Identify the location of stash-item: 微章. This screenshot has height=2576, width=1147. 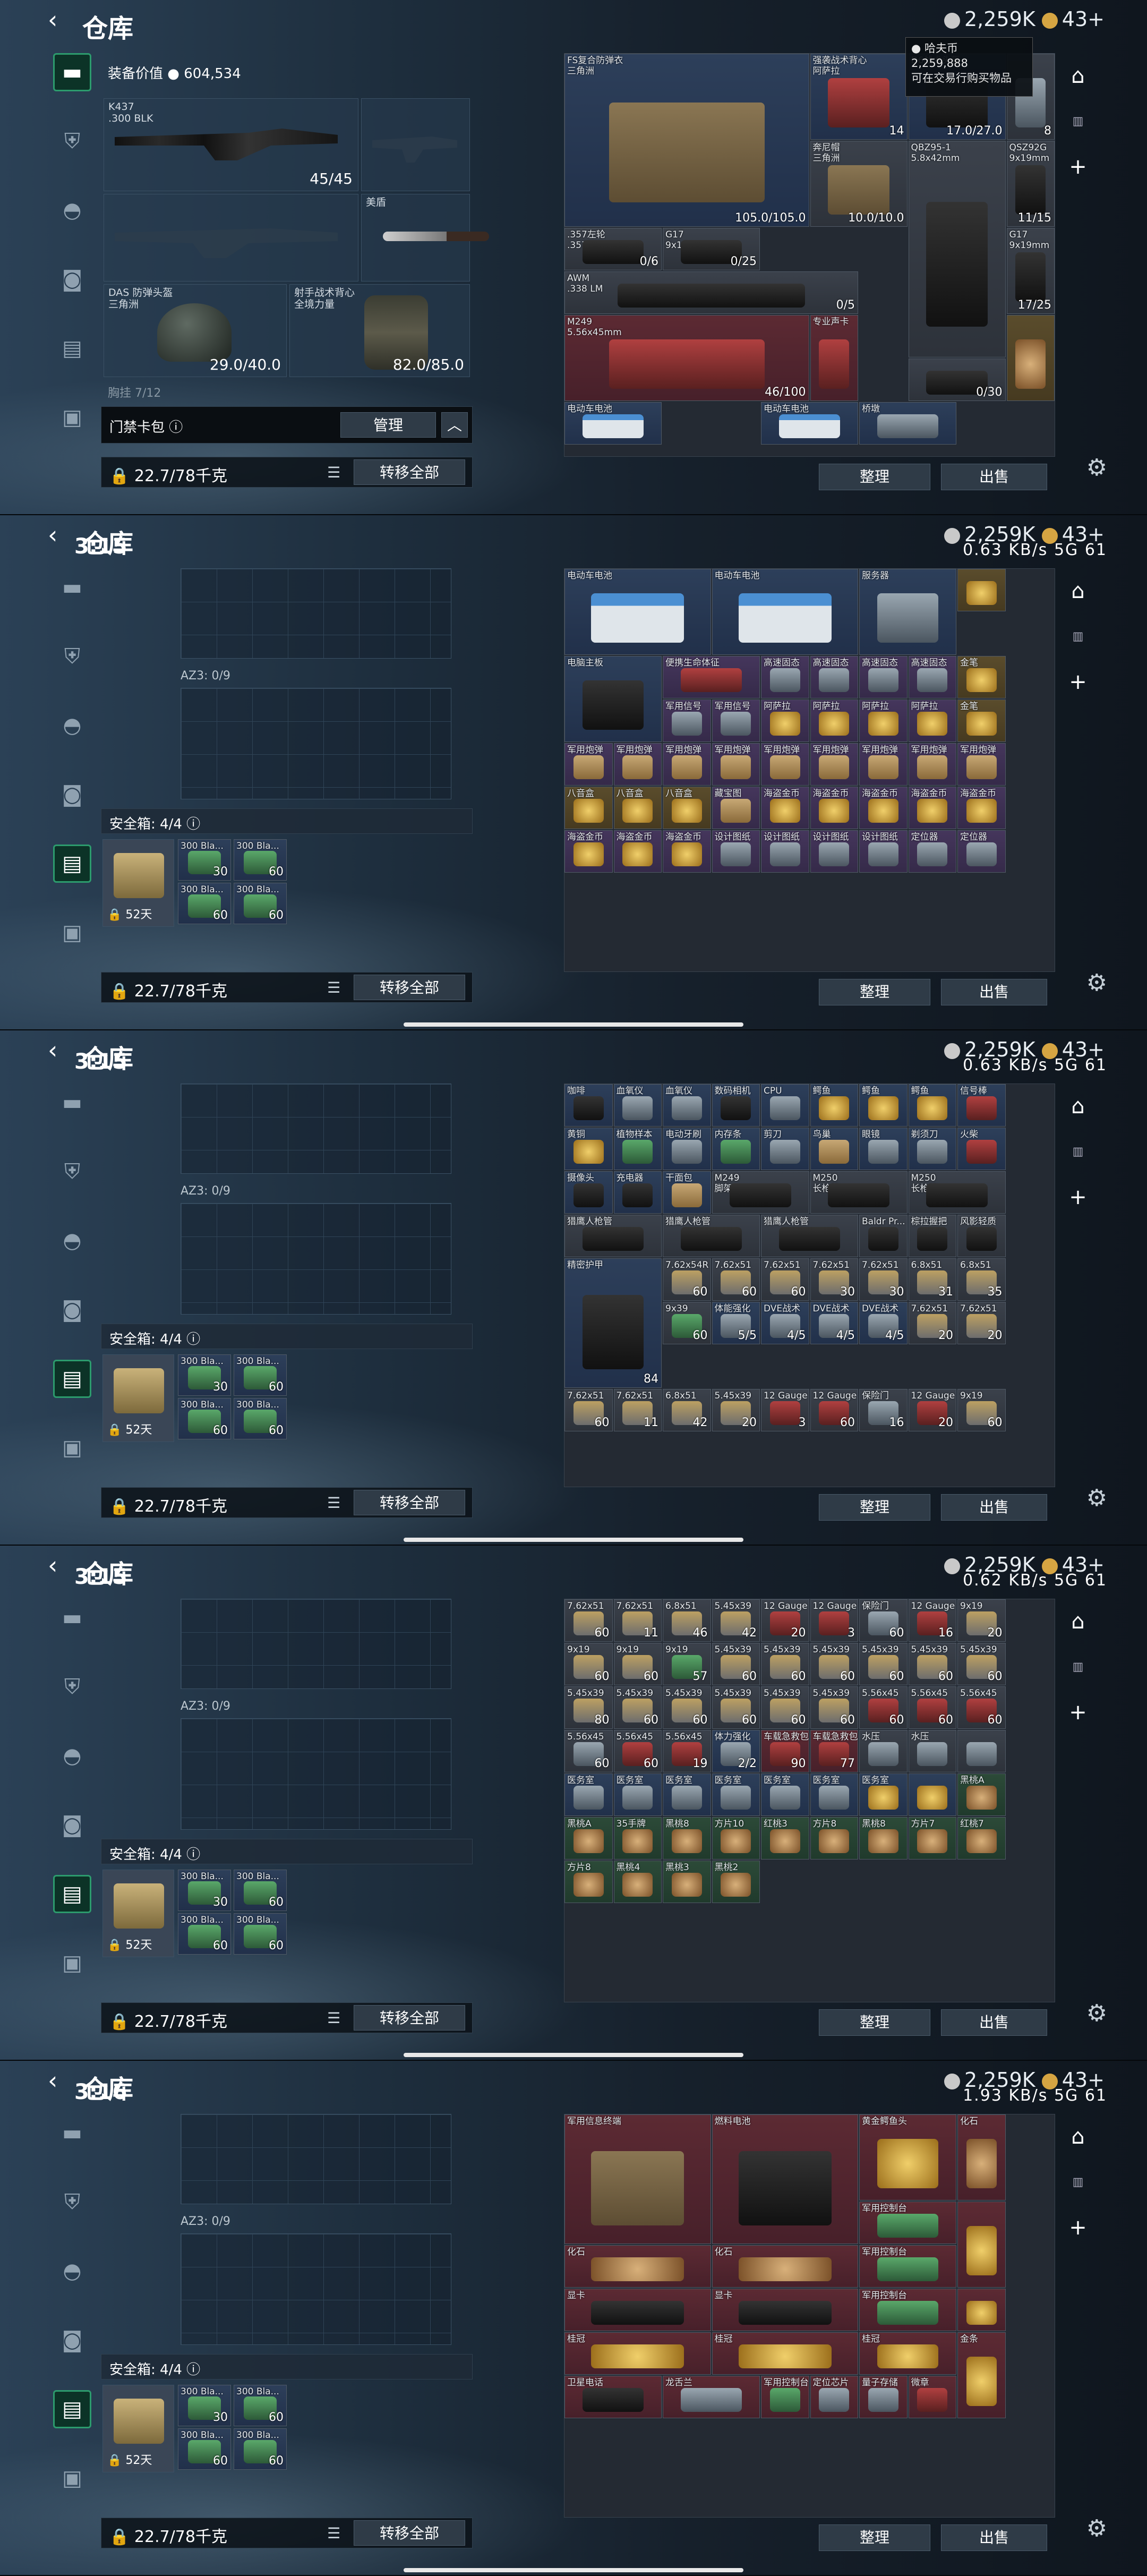
(932, 2397).